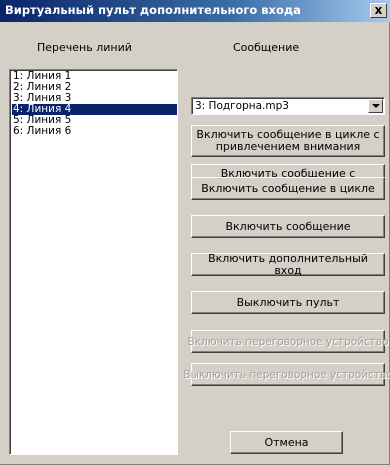  Describe the element at coordinates (288, 226) in the screenshot. I see `enable-message-button: Включить сообщение` at that location.